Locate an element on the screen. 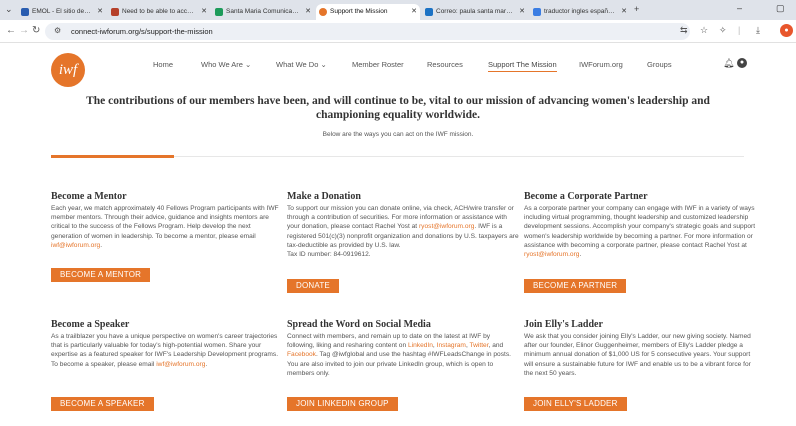  bell-icon: 🔔︎ is located at coordinates (728, 63).